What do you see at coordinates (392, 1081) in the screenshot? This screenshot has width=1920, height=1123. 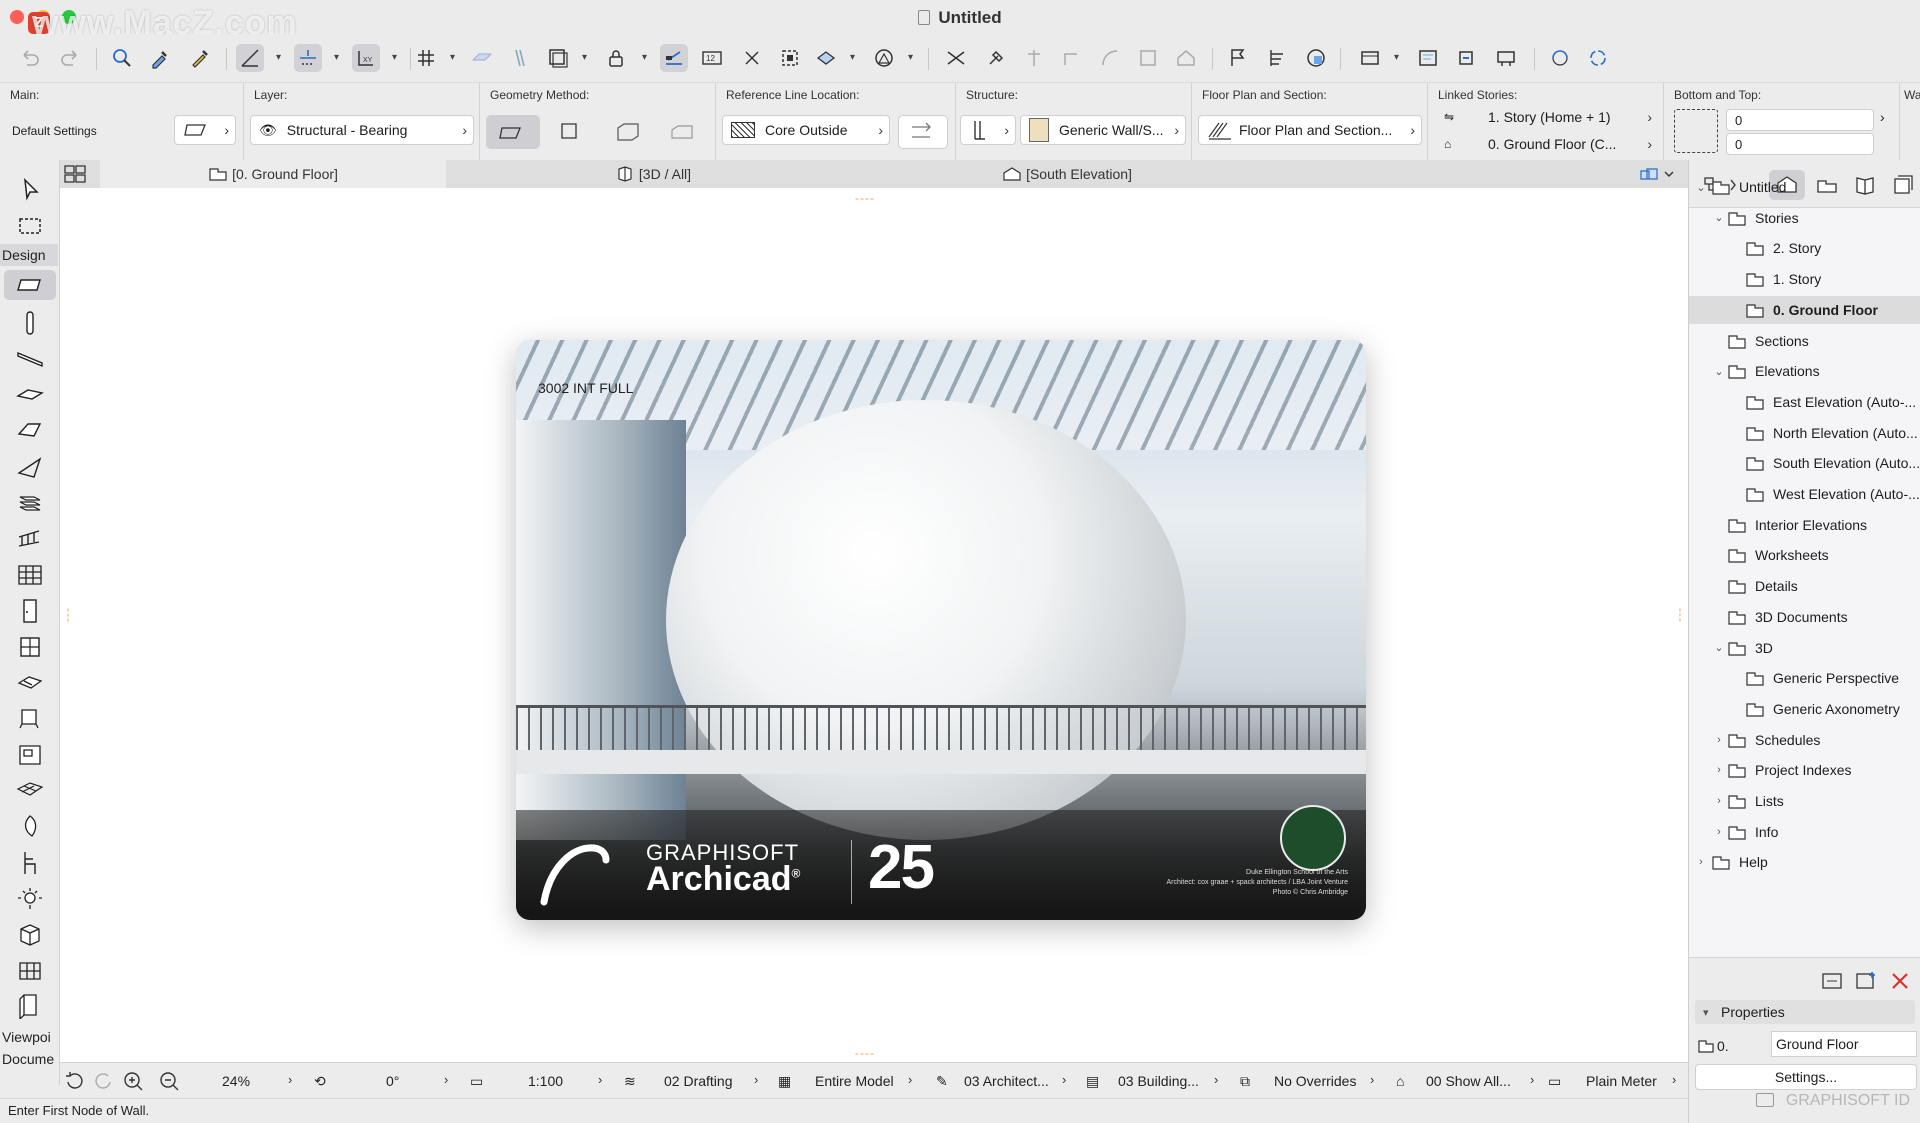 I see `rotation-angle: 0°` at bounding box center [392, 1081].